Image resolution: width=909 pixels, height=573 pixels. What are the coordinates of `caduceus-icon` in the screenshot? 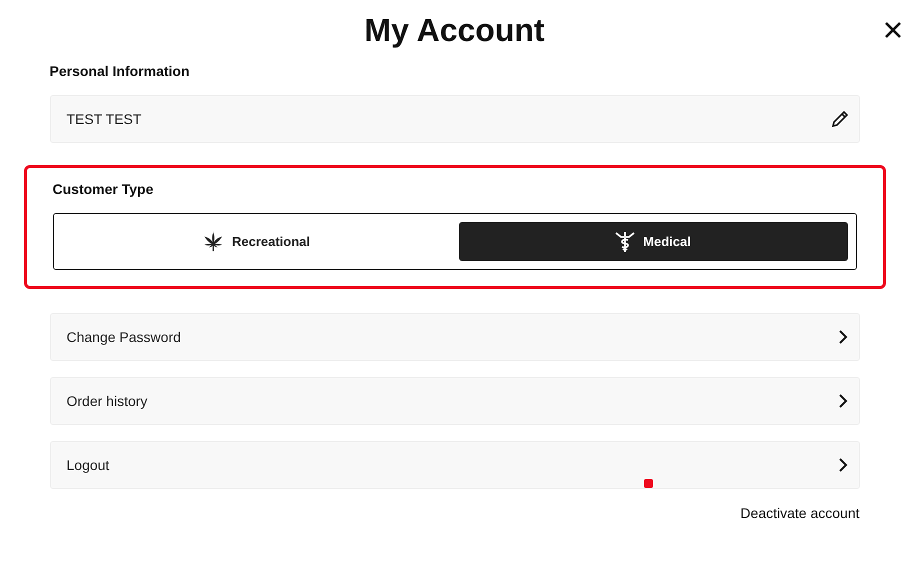 It's located at (625, 241).